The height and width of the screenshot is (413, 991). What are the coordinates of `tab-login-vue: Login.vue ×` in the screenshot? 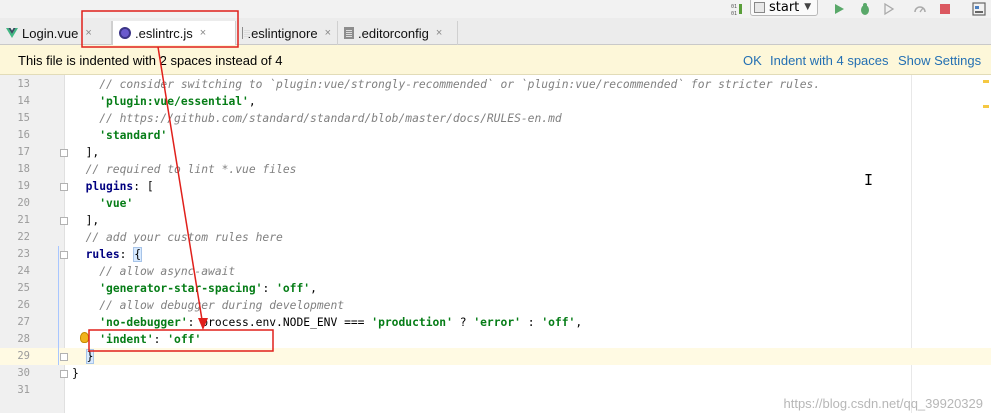 It's located at (56, 33).